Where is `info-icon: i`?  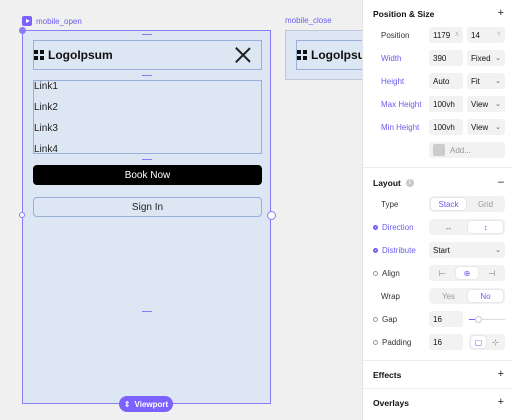 info-icon: i is located at coordinates (409, 183).